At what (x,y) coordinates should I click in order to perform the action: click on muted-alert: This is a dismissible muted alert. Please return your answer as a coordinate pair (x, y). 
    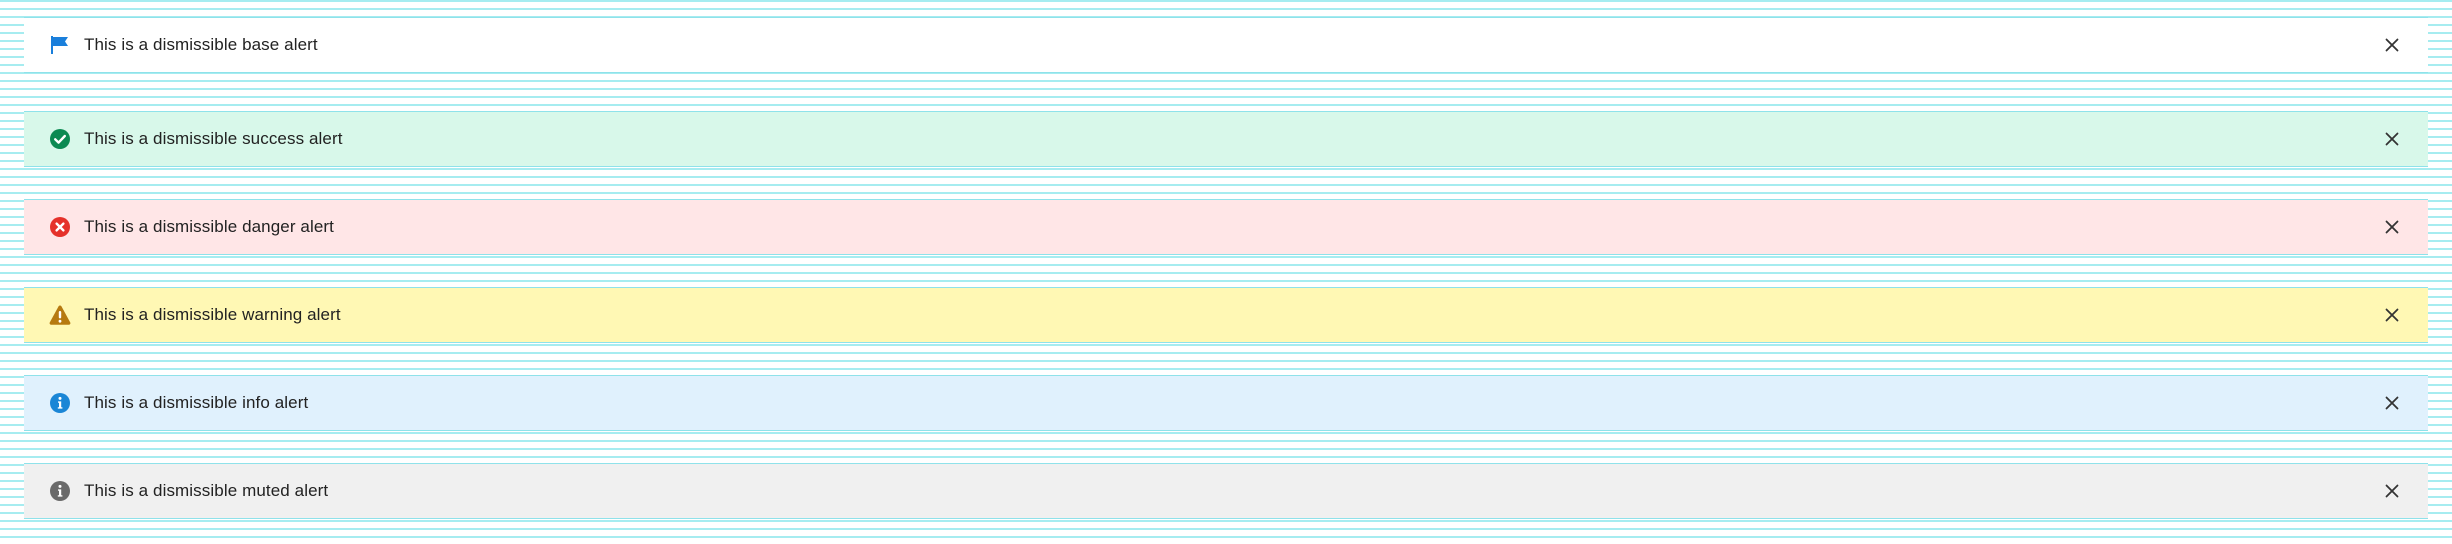
    Looking at the image, I should click on (1226, 491).